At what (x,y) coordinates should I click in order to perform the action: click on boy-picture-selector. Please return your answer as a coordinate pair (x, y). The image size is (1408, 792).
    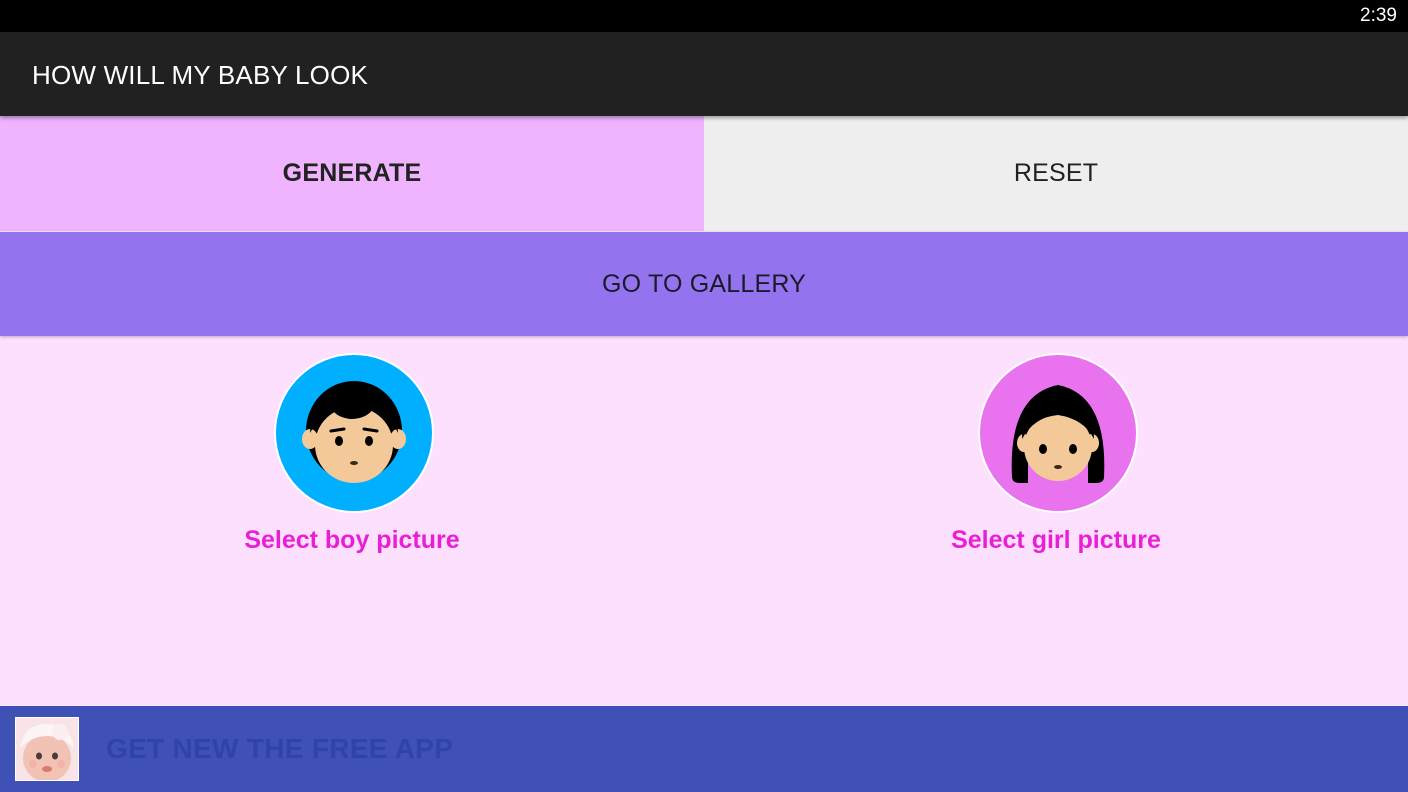
    Looking at the image, I should click on (354, 433).